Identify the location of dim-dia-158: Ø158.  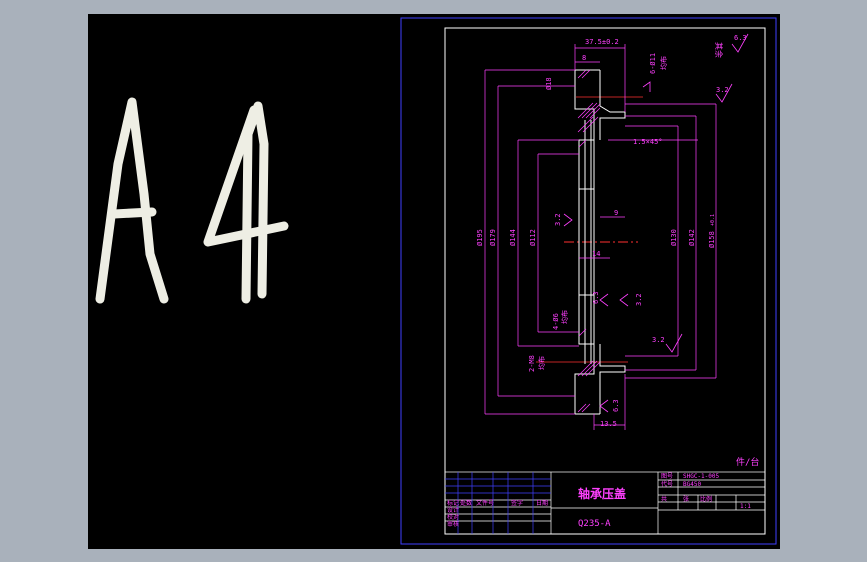
(712, 239).